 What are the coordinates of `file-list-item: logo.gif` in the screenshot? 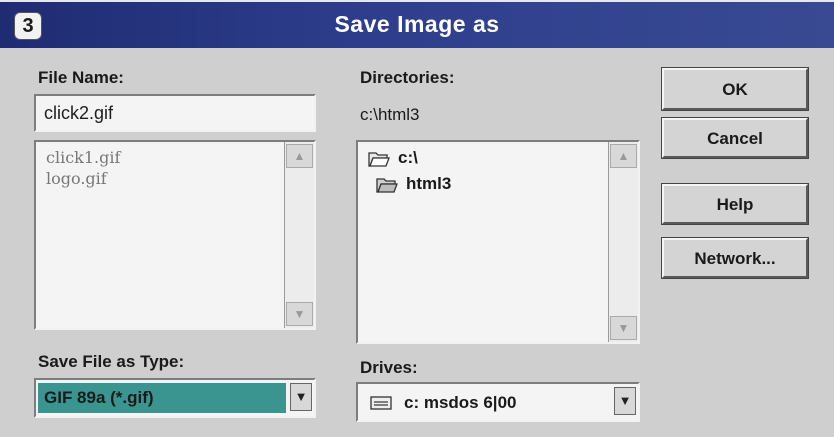 It's located at (76, 178).